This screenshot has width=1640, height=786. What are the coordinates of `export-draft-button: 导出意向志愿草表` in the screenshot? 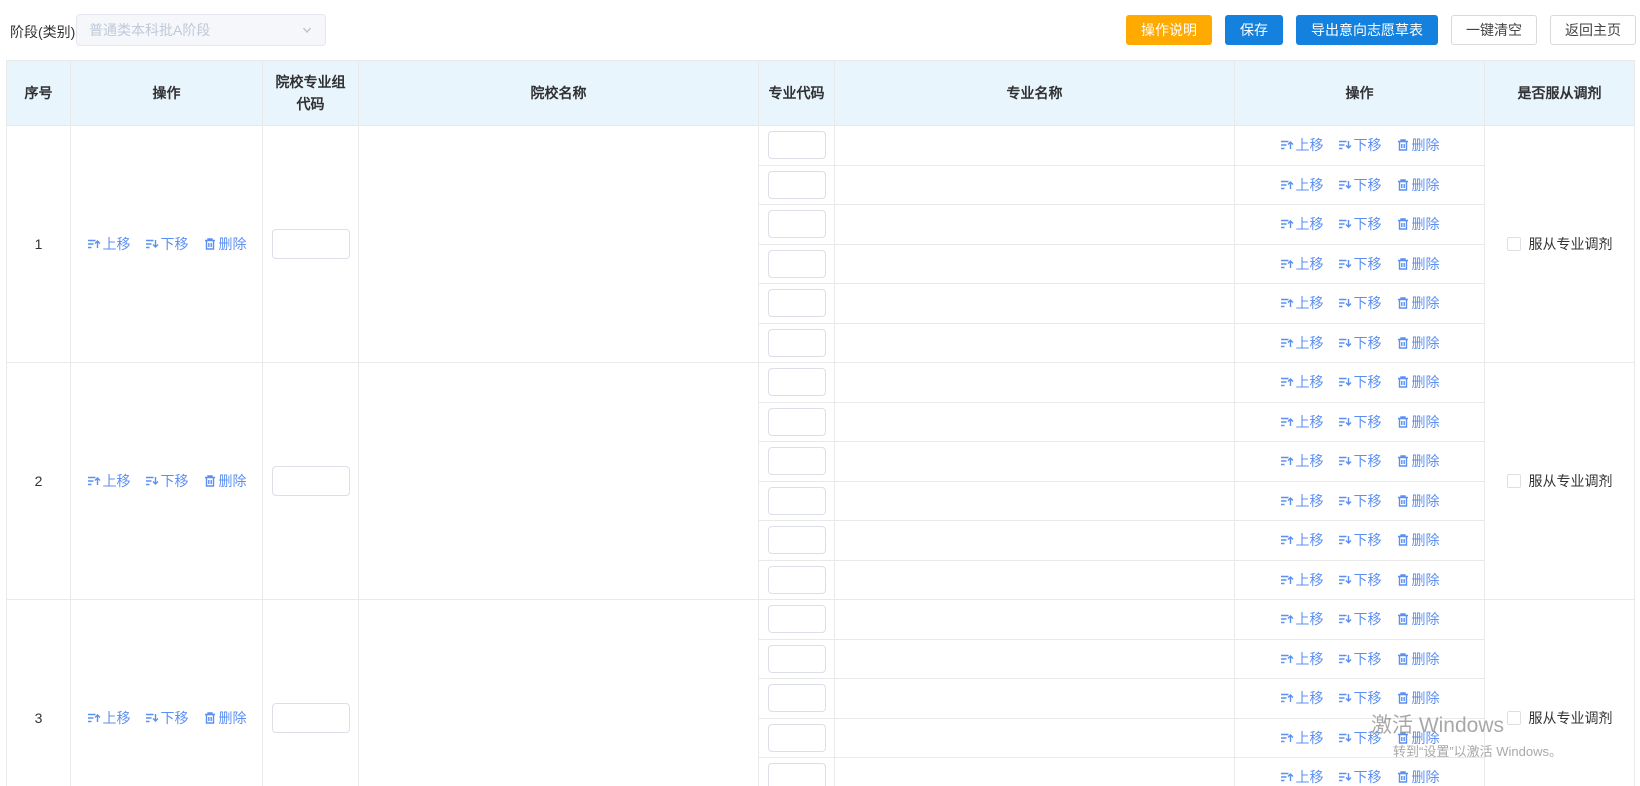 It's located at (1367, 30).